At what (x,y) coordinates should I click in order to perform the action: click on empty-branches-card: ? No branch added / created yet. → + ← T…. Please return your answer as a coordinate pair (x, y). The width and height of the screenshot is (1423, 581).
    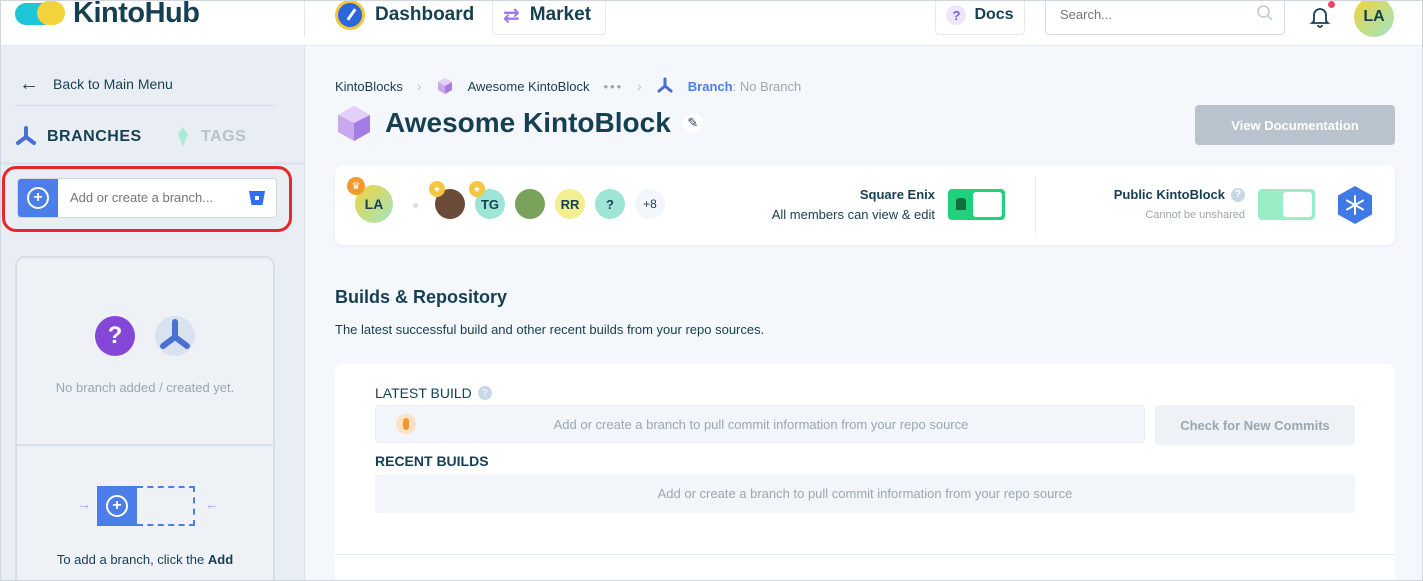
    Looking at the image, I should click on (145, 418).